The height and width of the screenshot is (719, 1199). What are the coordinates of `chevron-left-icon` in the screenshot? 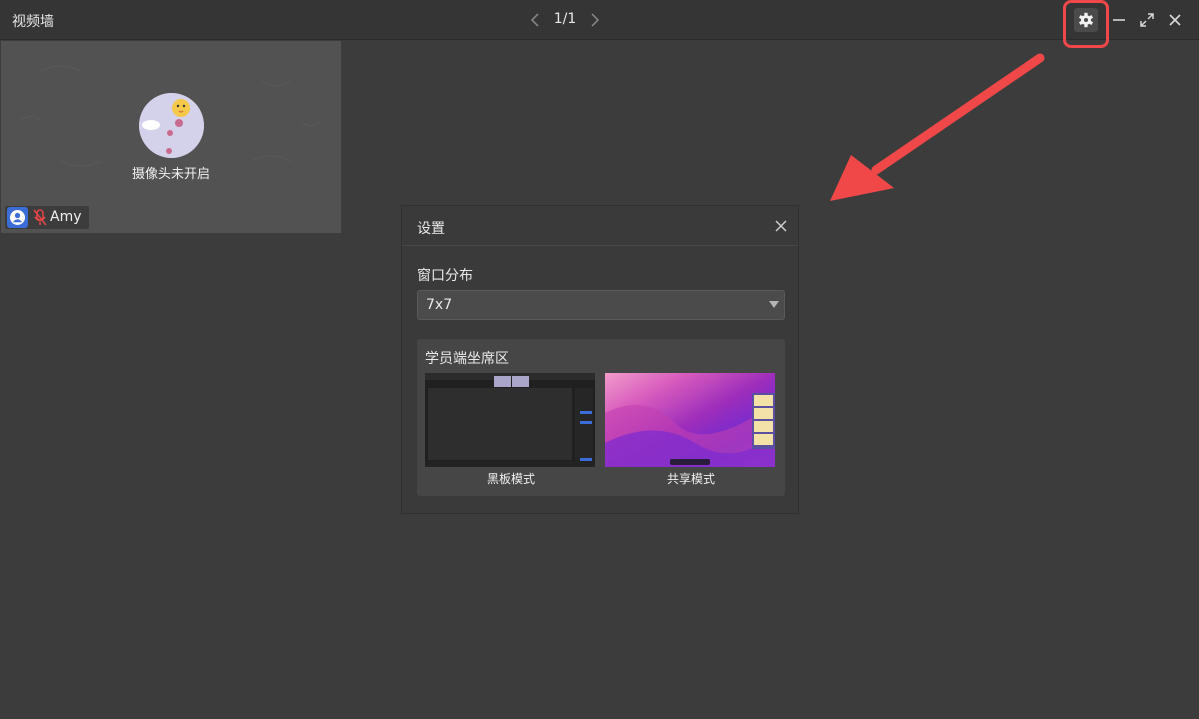 It's located at (536, 20).